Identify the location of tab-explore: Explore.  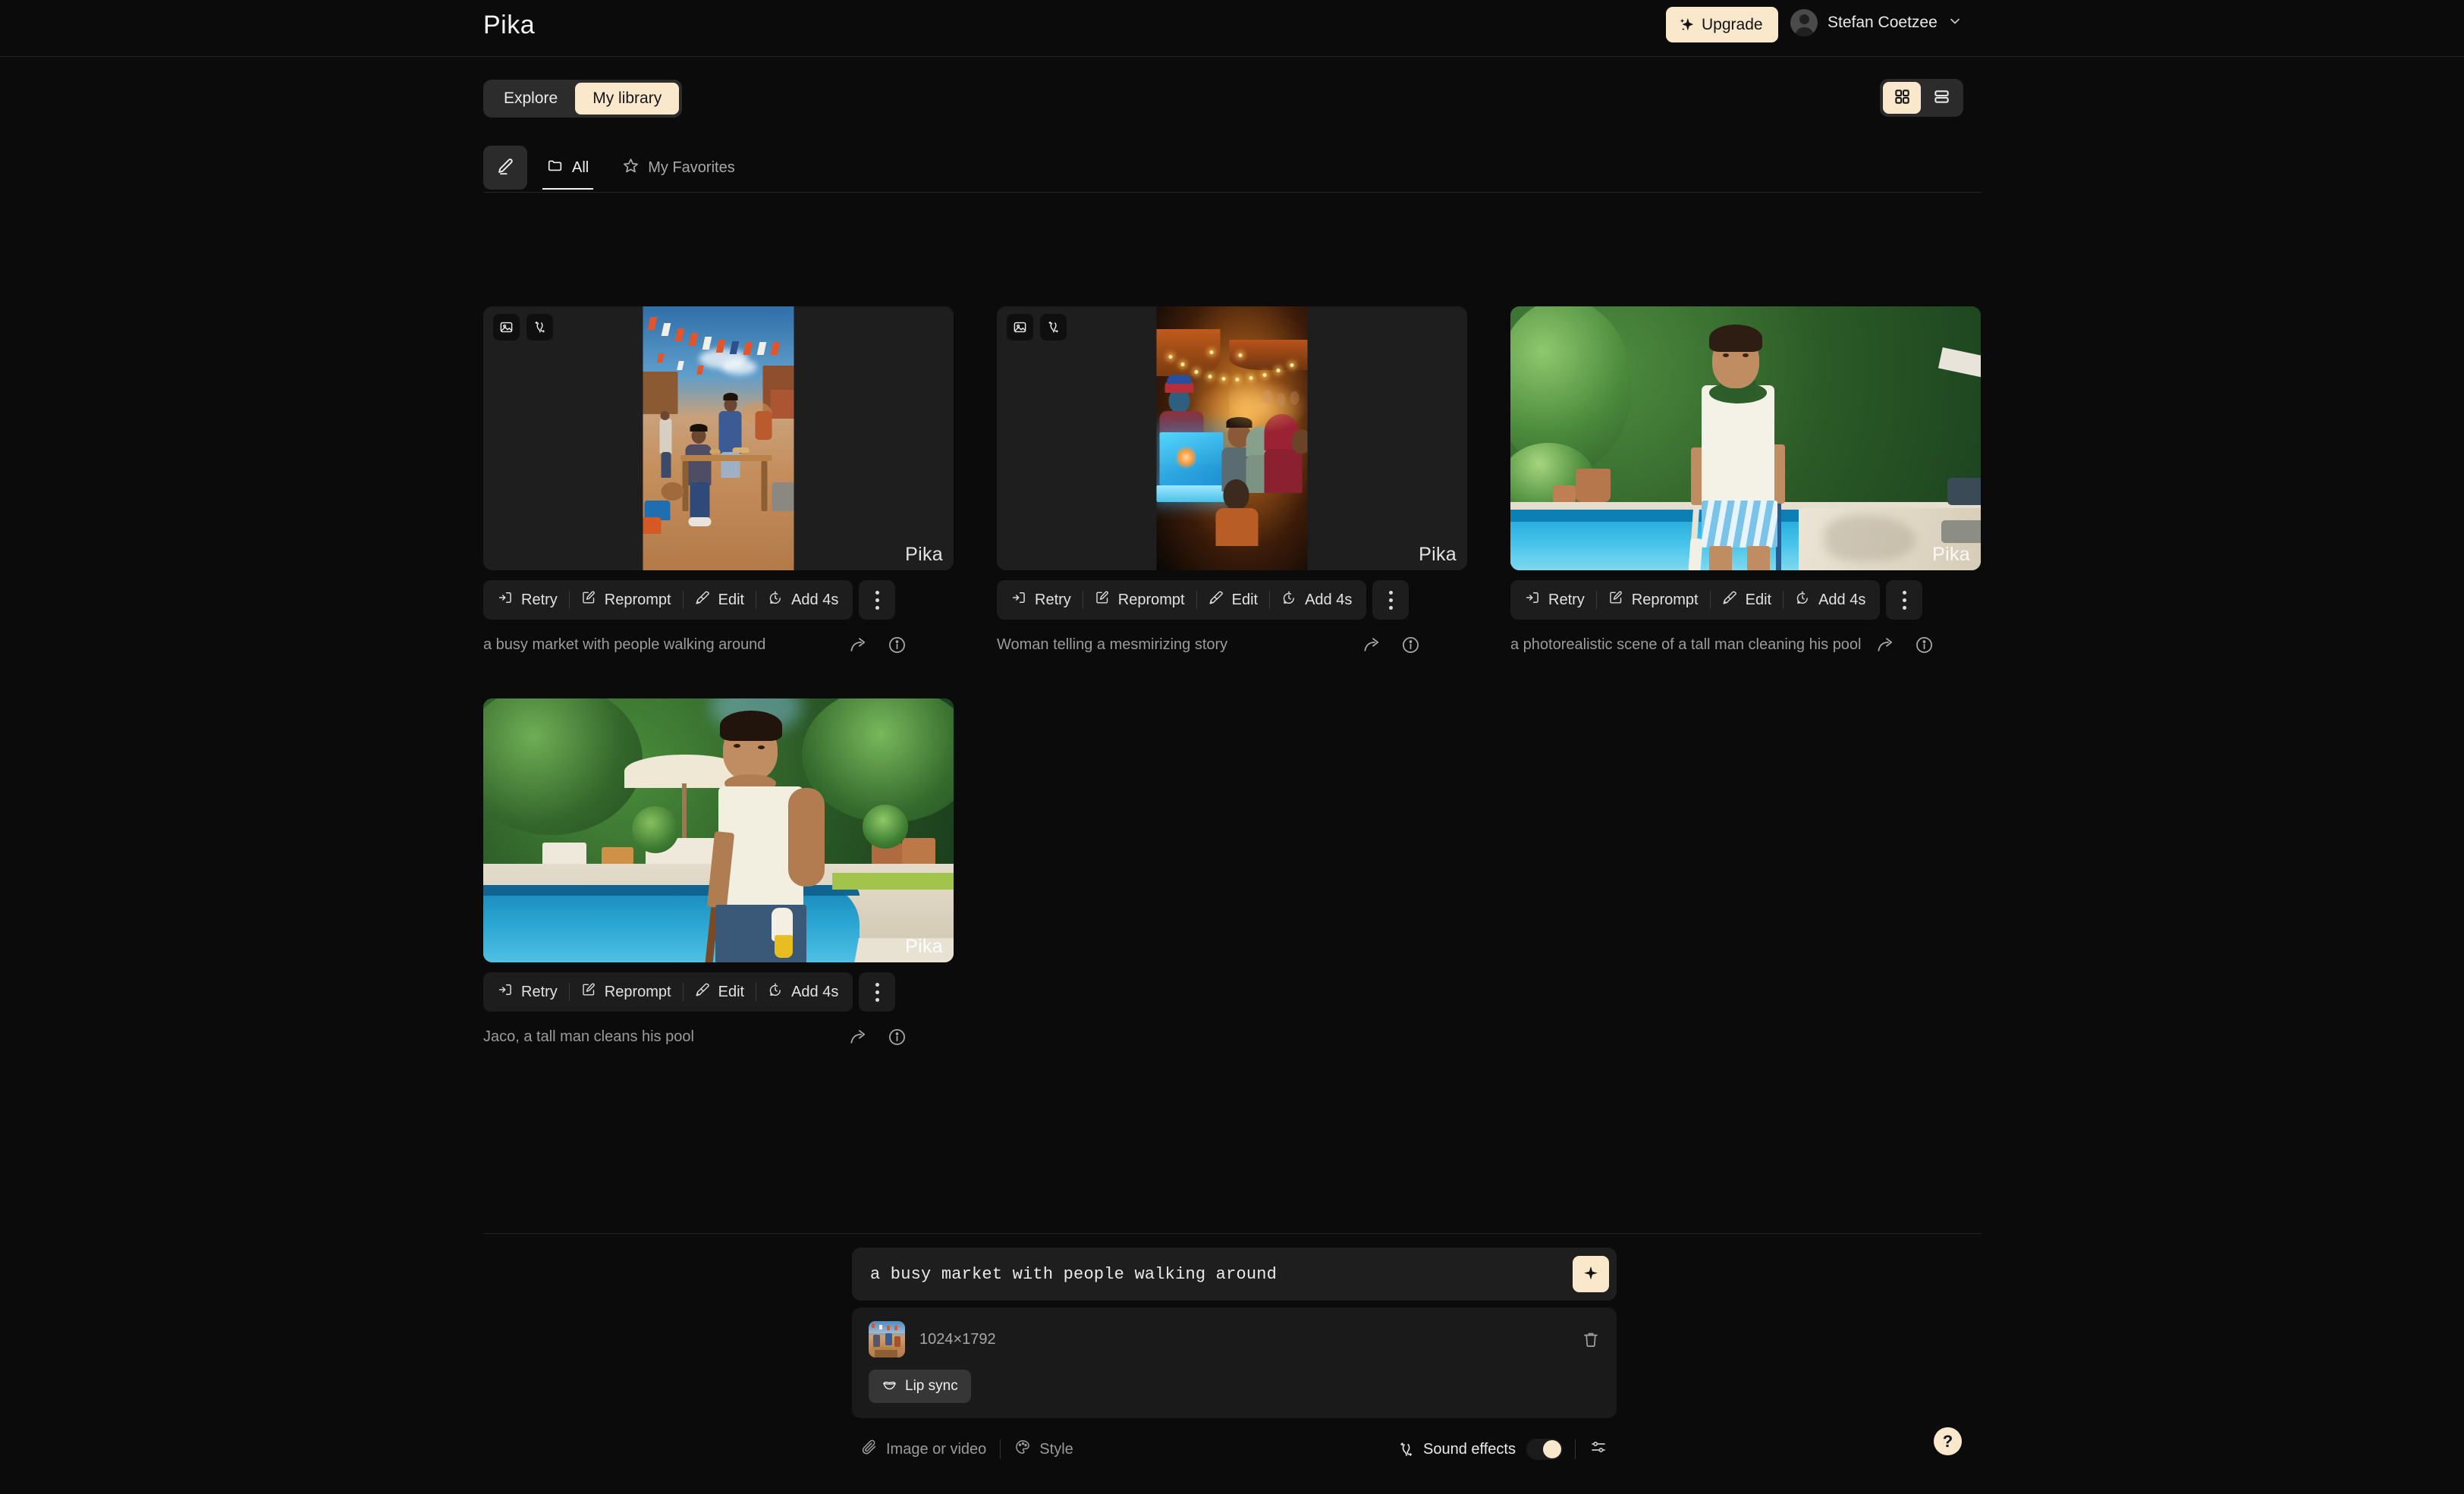
(530, 99).